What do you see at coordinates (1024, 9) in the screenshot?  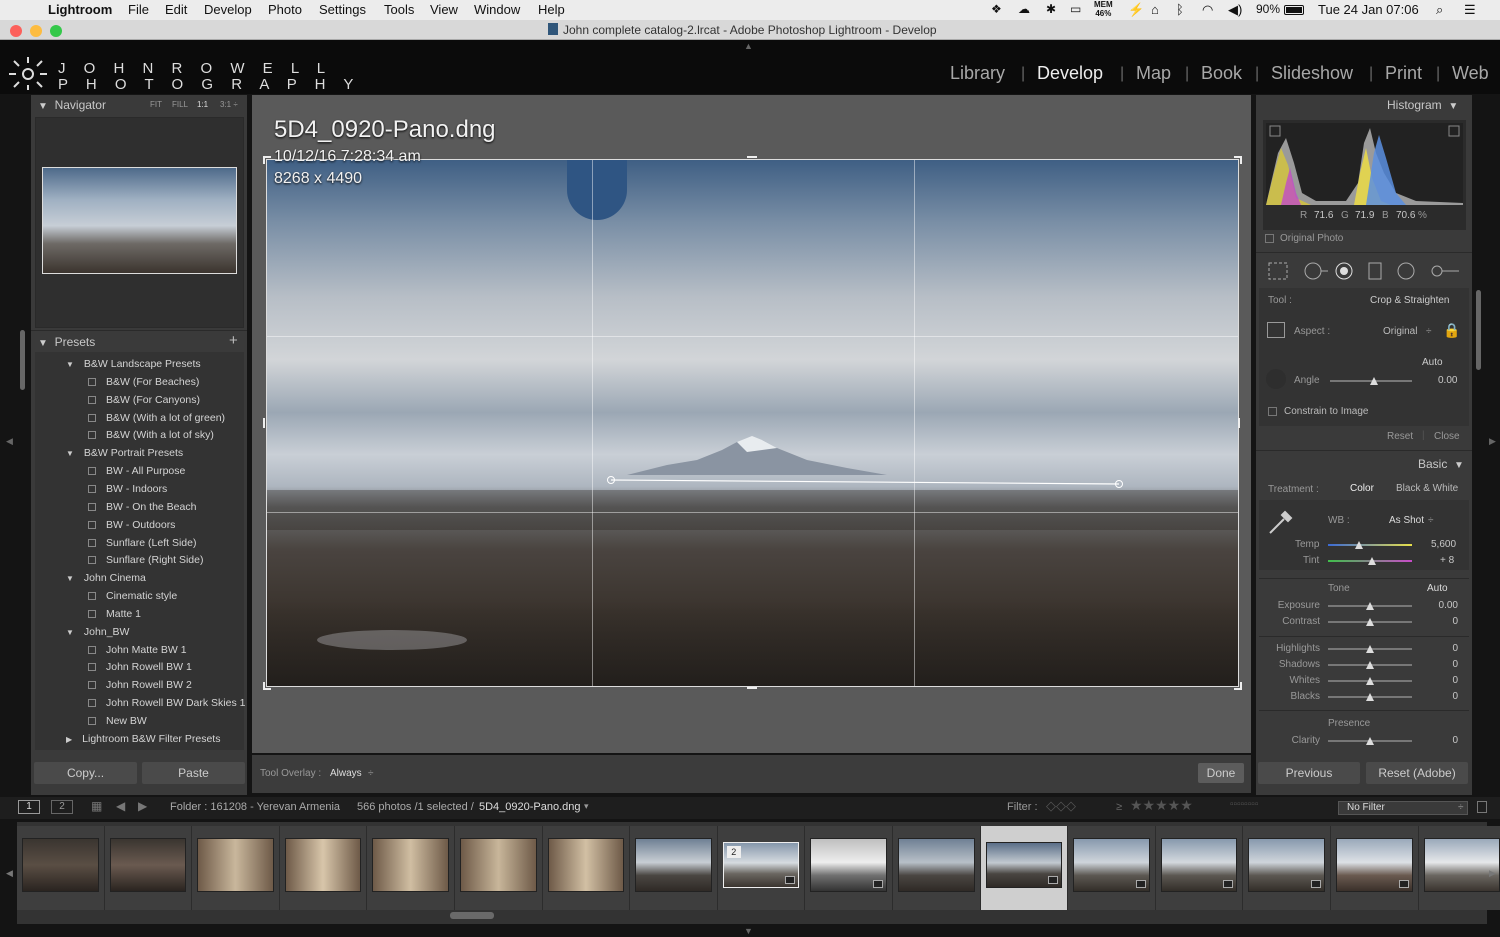 I see `creative-cloud-icon: ☁` at bounding box center [1024, 9].